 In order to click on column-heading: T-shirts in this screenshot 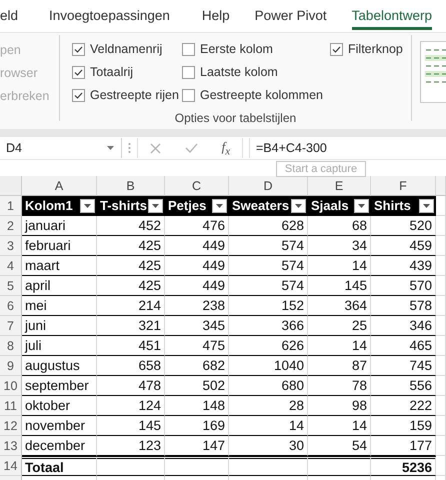, I will do `click(131, 206)`.